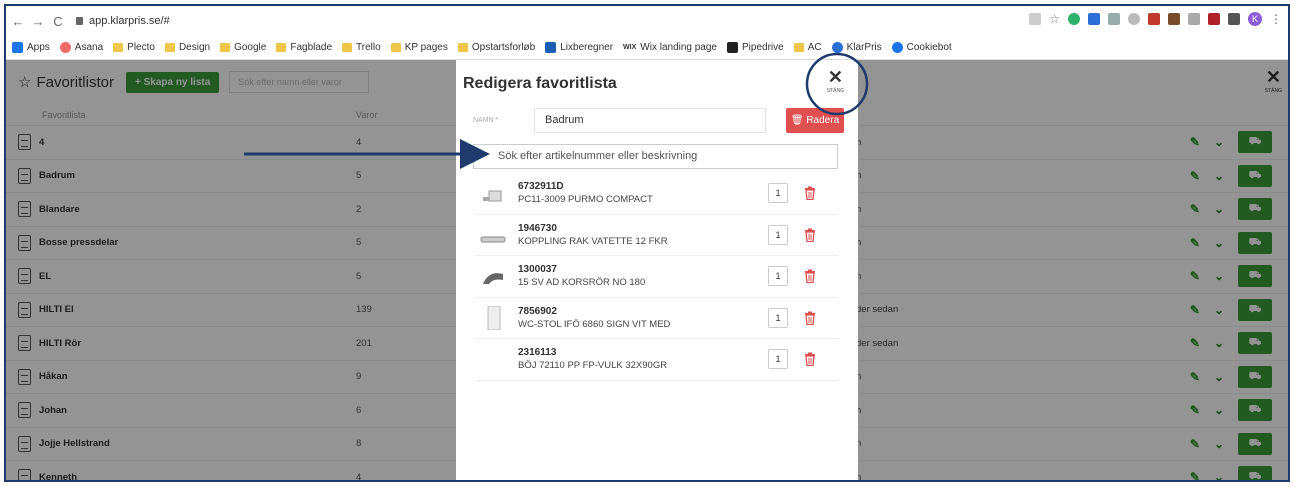 The height and width of the screenshot is (486, 1294). Describe the element at coordinates (556, 110) in the screenshot. I see `annotation-layer` at that location.